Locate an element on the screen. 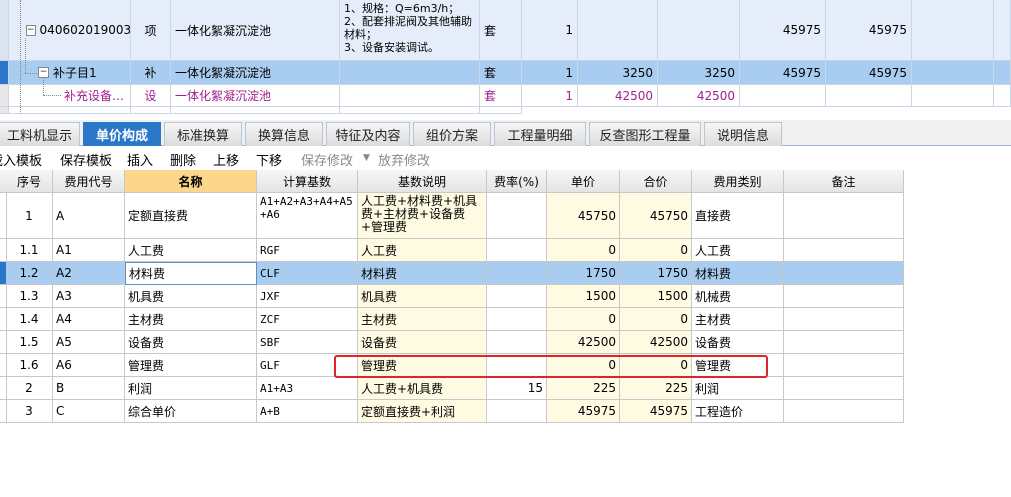 The width and height of the screenshot is (1011, 497). fee-base-desc: 管理费 is located at coordinates (422, 365).